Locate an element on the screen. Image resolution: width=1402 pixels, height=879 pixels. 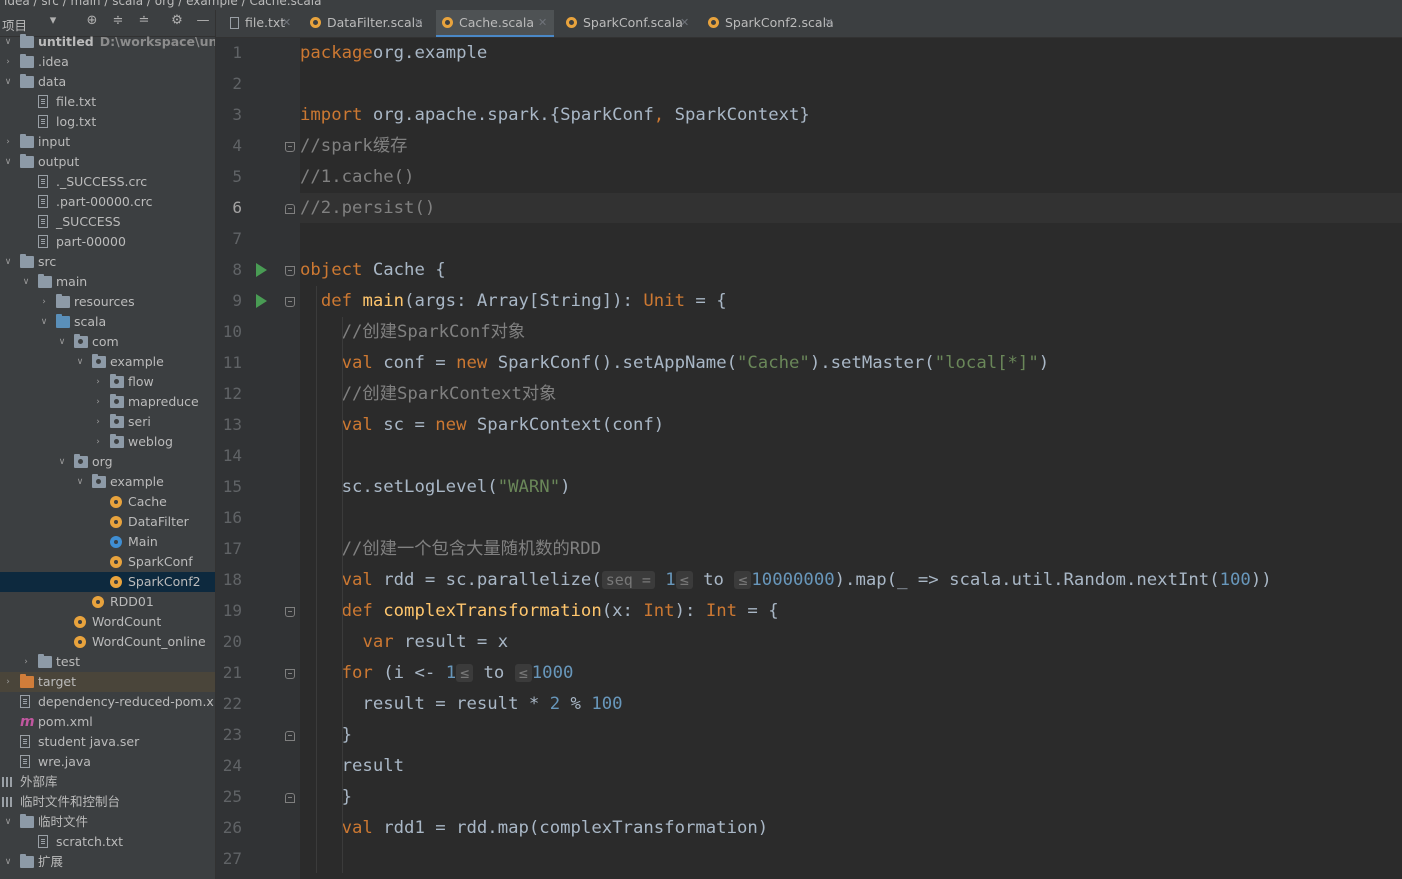
tree-item: _SUCCESS is located at coordinates (107, 222).